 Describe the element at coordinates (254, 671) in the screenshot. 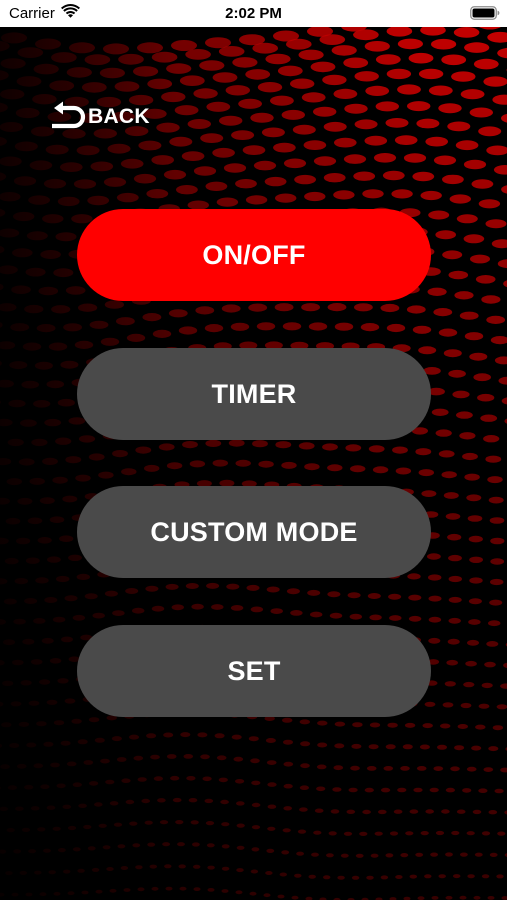

I see `set-button: SET` at that location.